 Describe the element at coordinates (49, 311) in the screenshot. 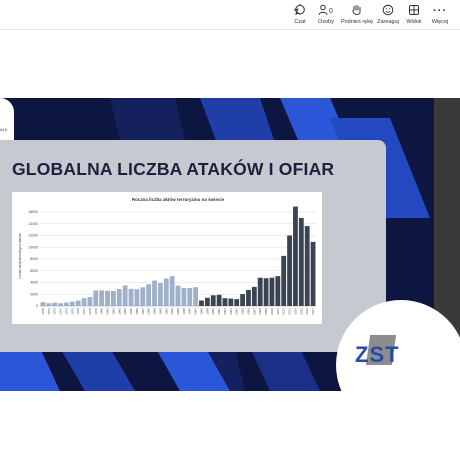

I see `x-tick-label: 1971` at that location.